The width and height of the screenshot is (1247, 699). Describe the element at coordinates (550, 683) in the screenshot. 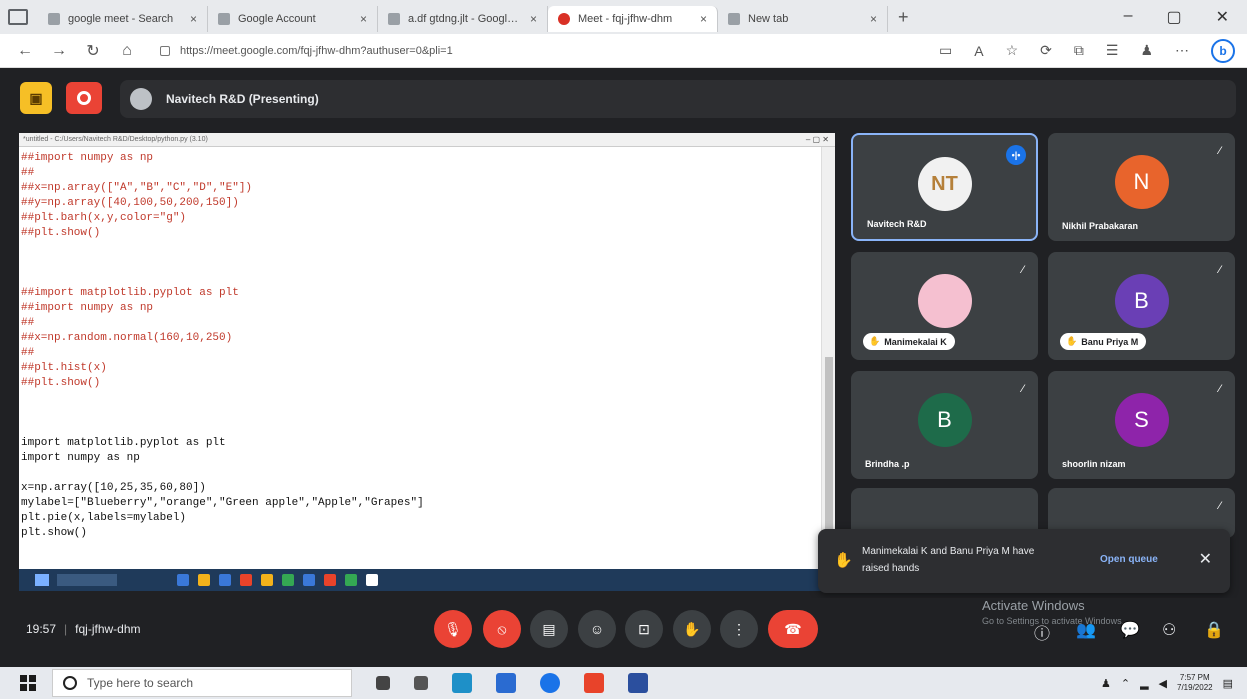

I see `ie-app-icon` at that location.